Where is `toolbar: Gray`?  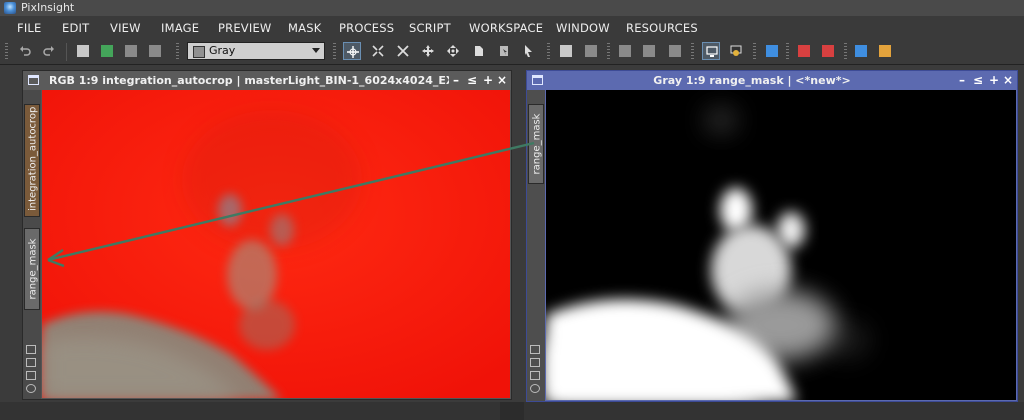 toolbar: Gray is located at coordinates (512, 52).